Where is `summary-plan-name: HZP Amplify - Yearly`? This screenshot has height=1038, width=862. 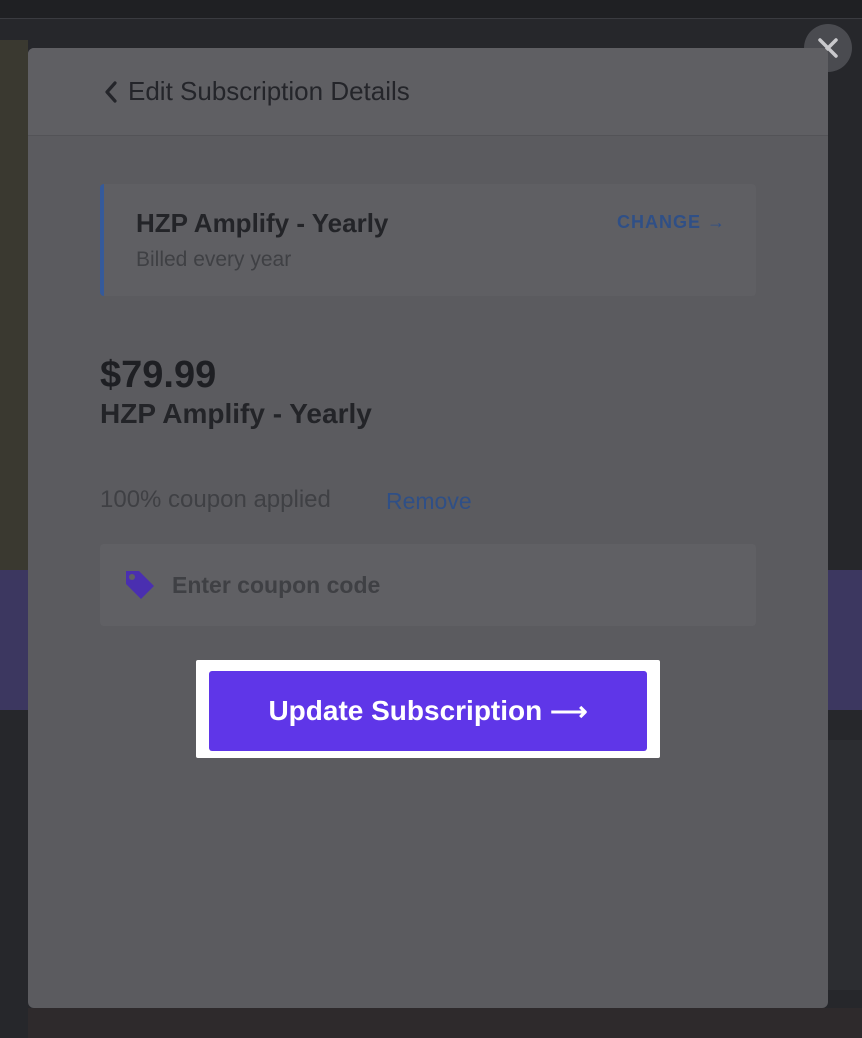
summary-plan-name: HZP Amplify - Yearly is located at coordinates (236, 413).